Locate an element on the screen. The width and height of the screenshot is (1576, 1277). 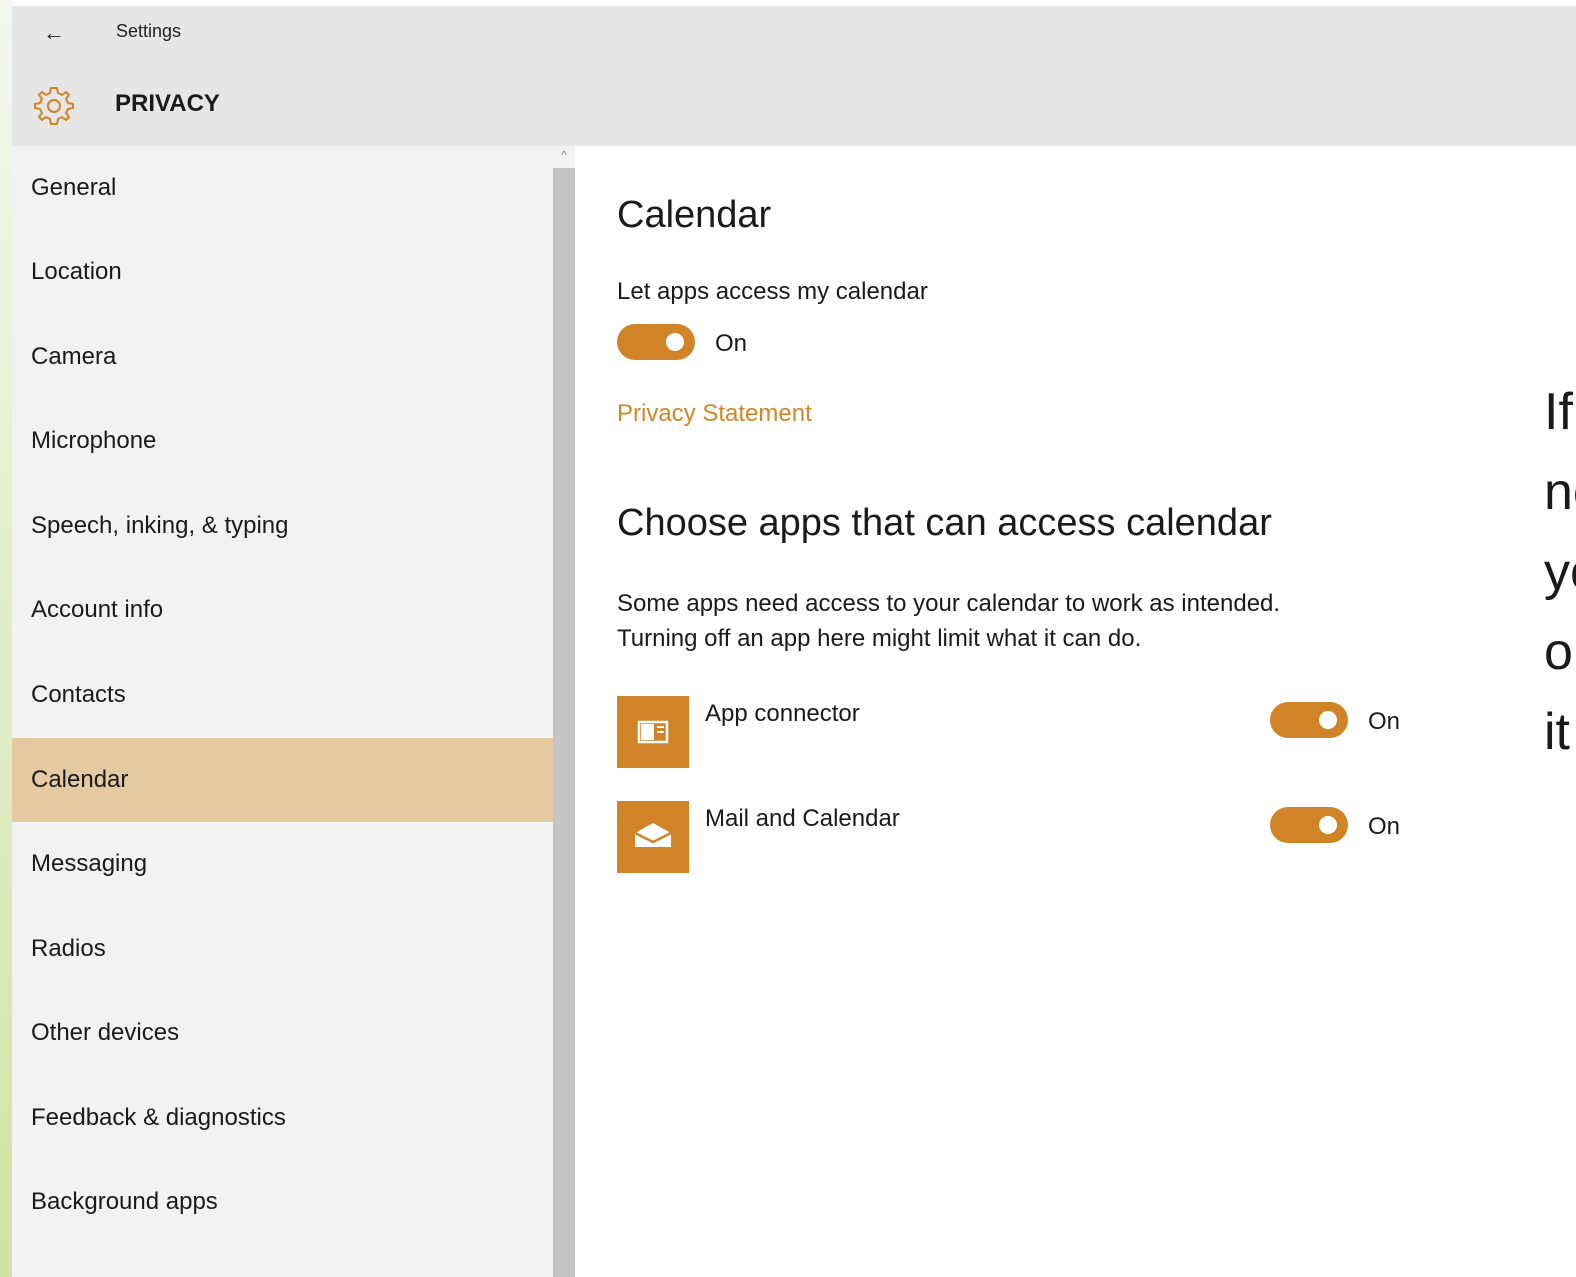
mail-icon is located at coordinates (653, 837).